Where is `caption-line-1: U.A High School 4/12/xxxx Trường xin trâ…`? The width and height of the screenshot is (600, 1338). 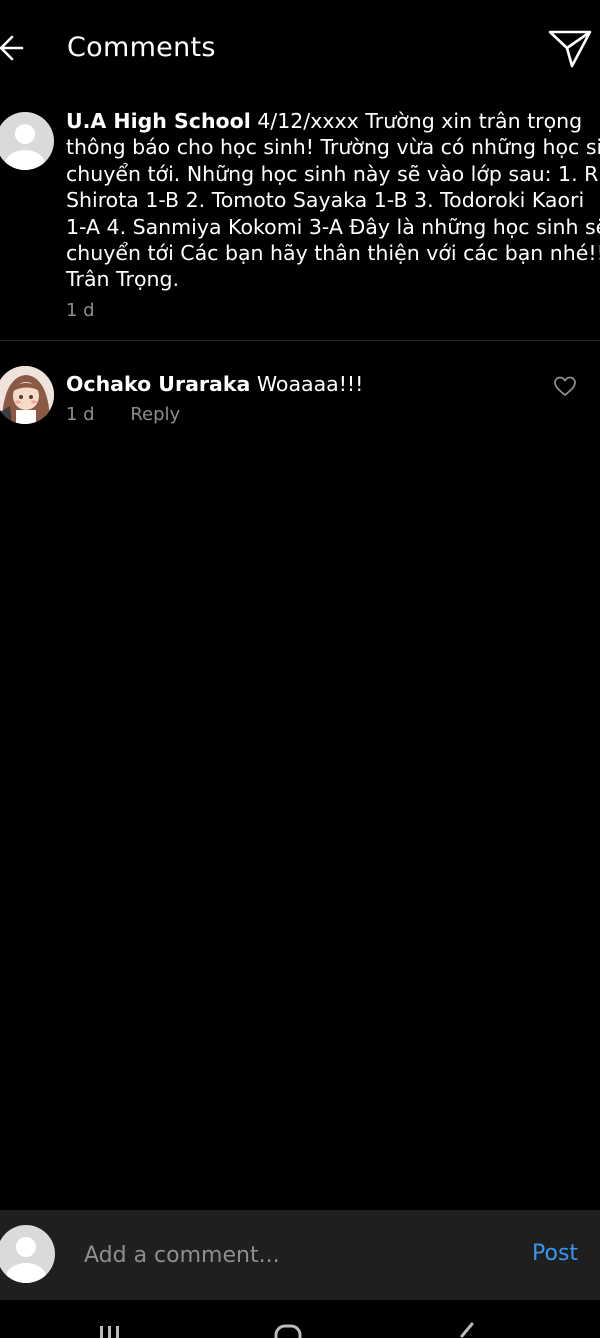
caption-line-1: U.A High School 4/12/xxxx Trường xin trâ… is located at coordinates (333, 121).